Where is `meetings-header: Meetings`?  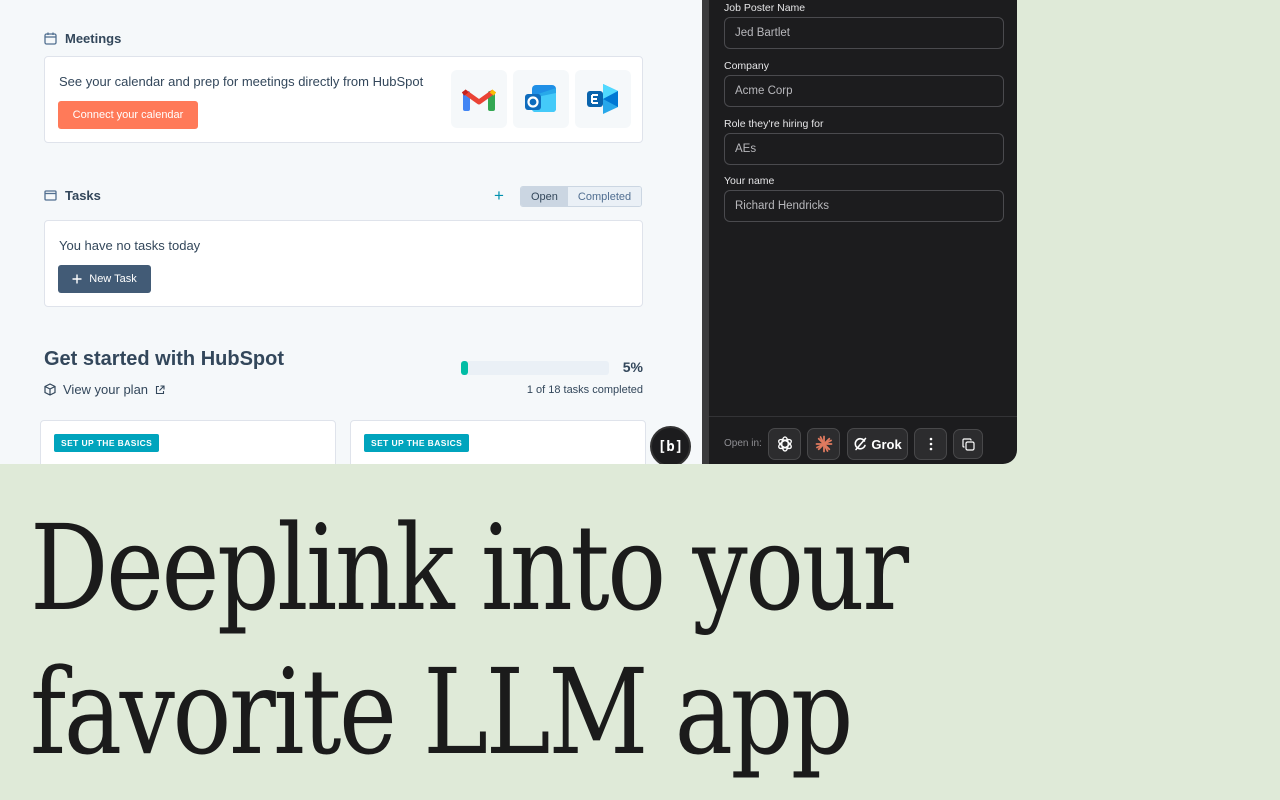 meetings-header: Meetings is located at coordinates (82, 38).